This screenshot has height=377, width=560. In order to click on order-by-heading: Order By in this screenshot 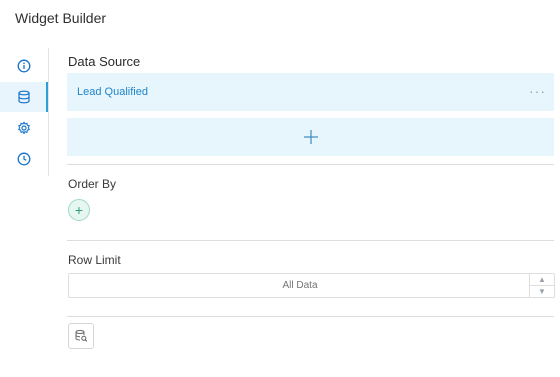, I will do `click(92, 184)`.